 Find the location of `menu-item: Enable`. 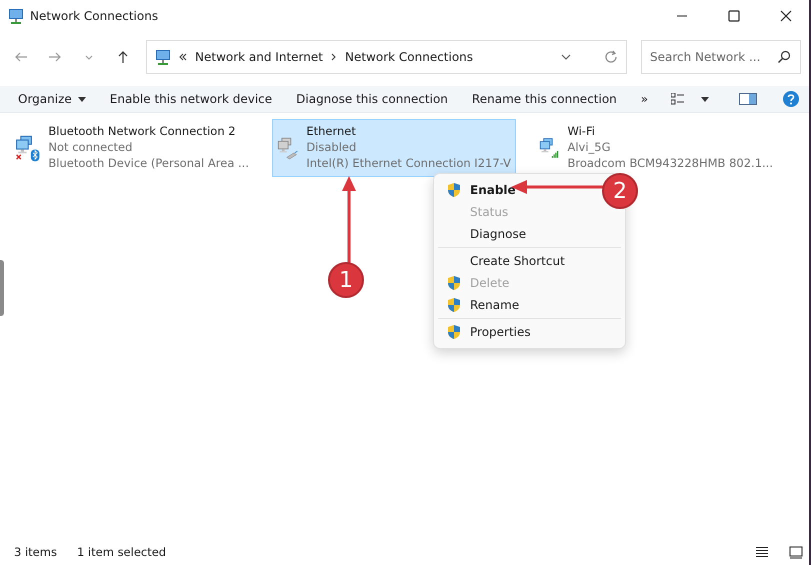

menu-item: Enable is located at coordinates (477, 190).